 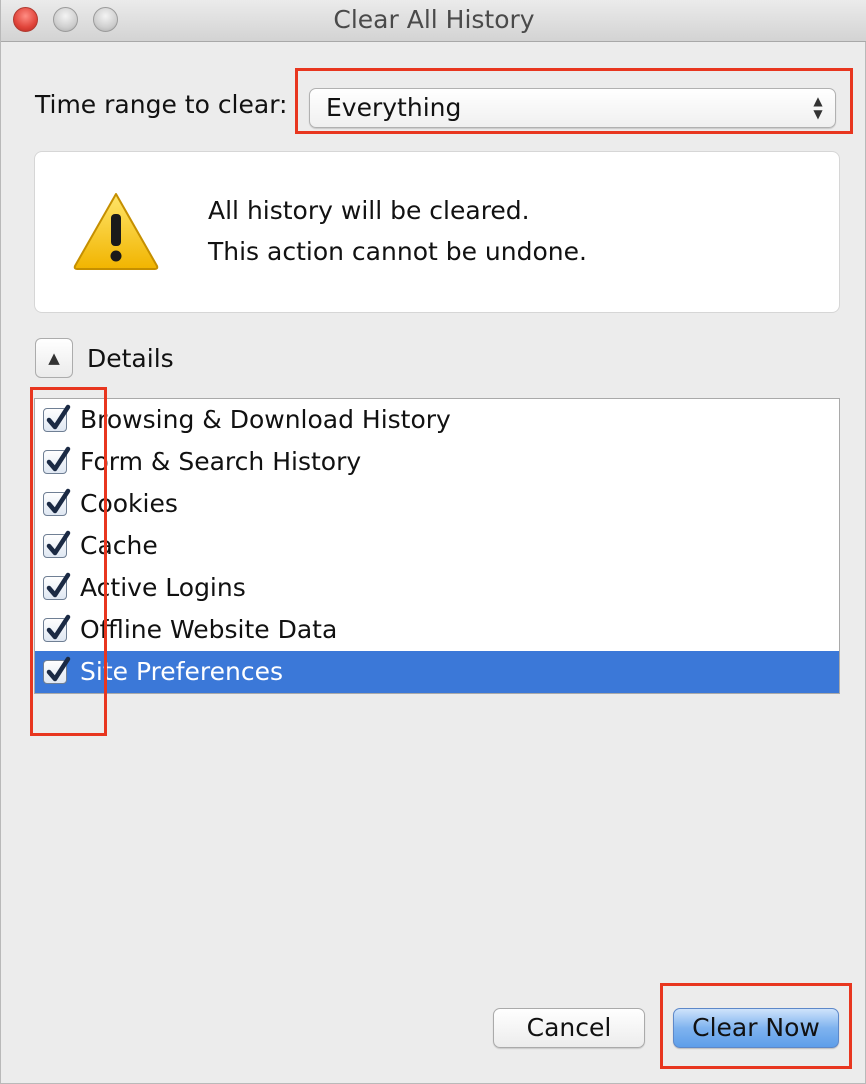 I want to click on details-toggle-button: ▲, so click(x=54, y=358).